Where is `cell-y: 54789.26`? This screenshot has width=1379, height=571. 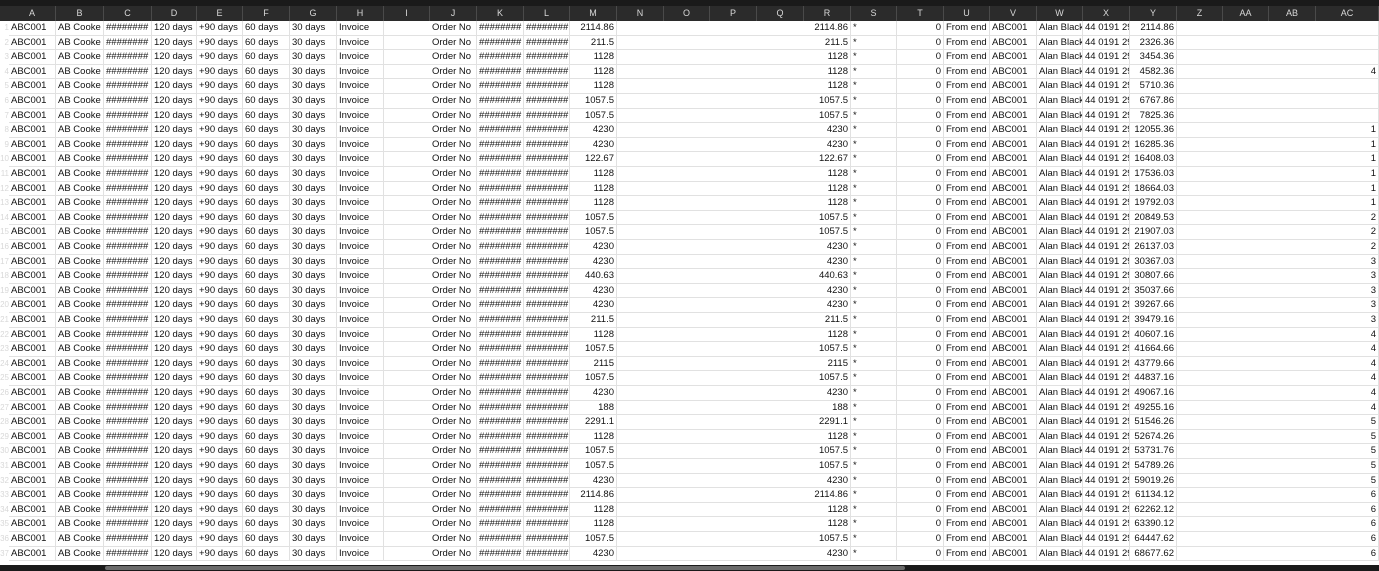
cell-y: 54789.26 is located at coordinates (1153, 466).